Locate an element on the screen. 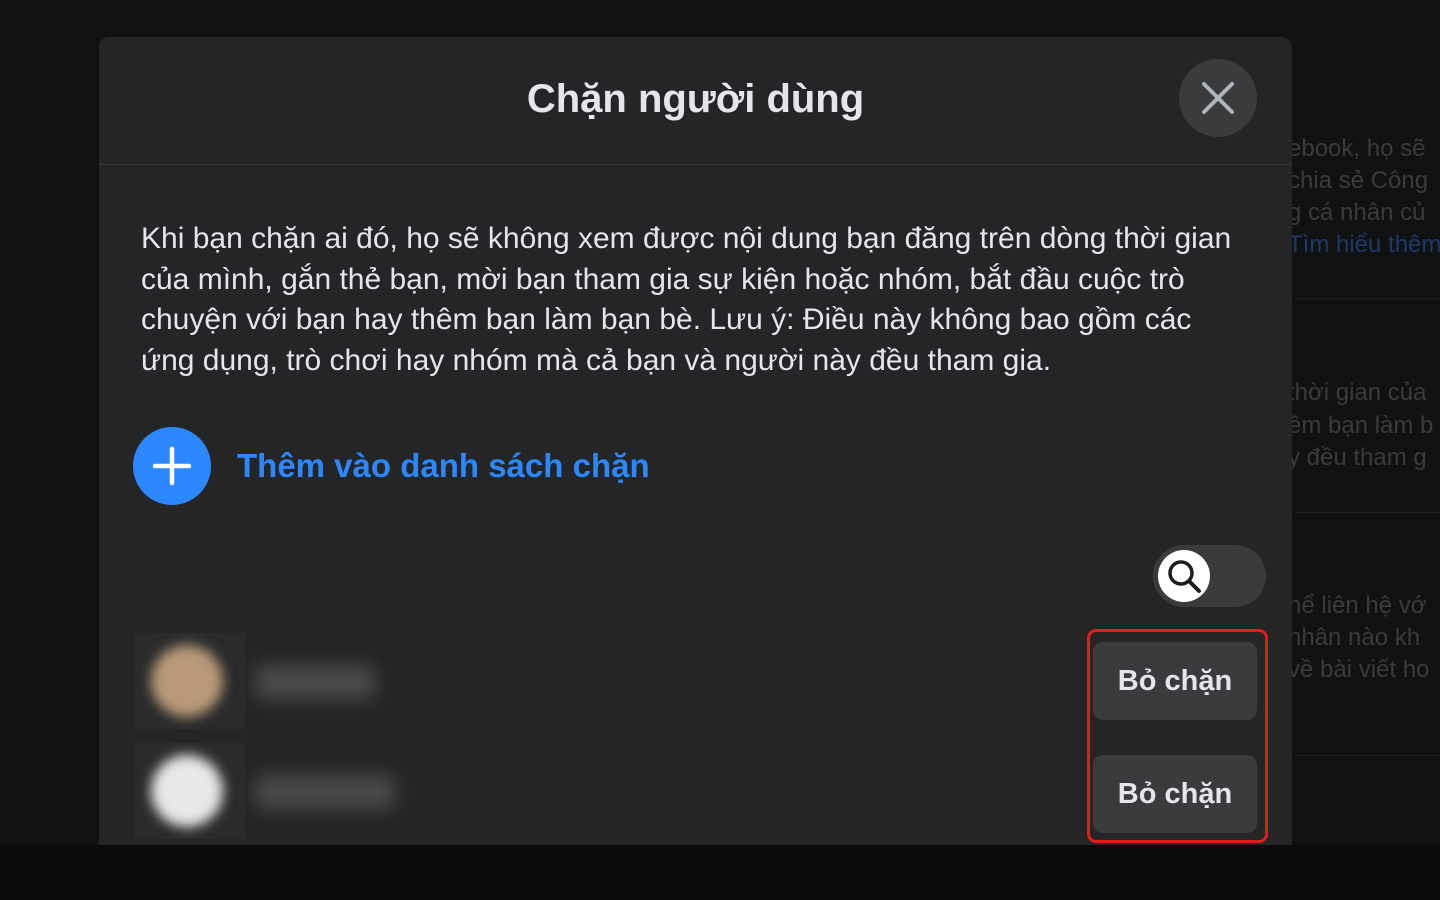  close-button is located at coordinates (1218, 98).